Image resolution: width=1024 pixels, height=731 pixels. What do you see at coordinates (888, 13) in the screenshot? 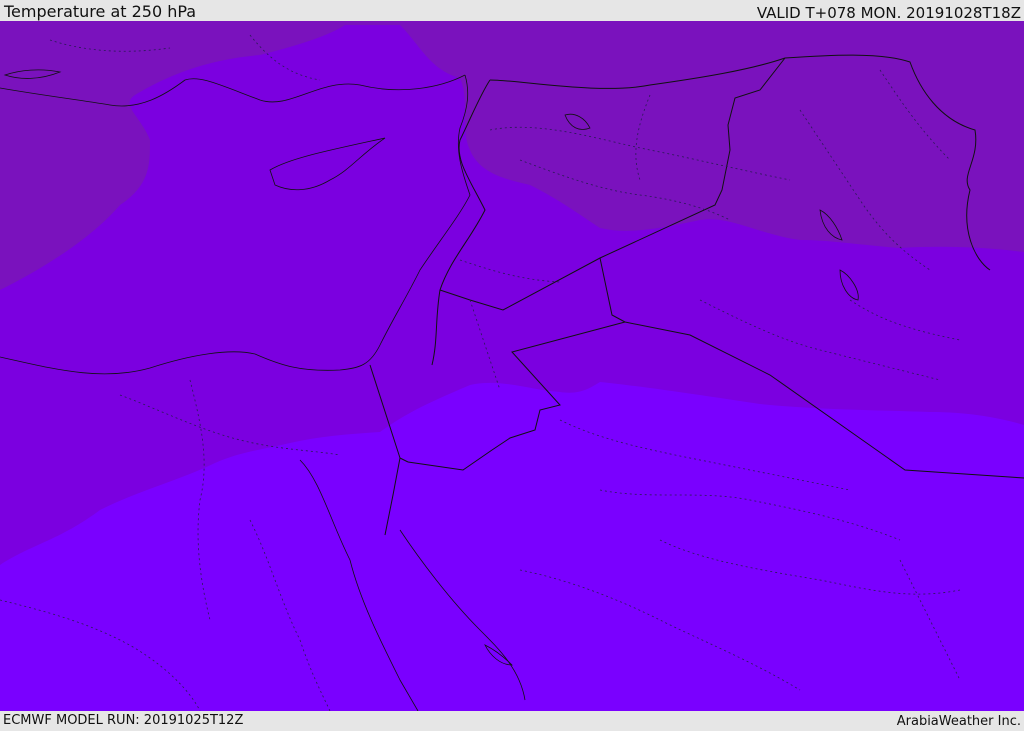
I see `valid-time: VALID T+078 MON. 20191028T18Z` at bounding box center [888, 13].